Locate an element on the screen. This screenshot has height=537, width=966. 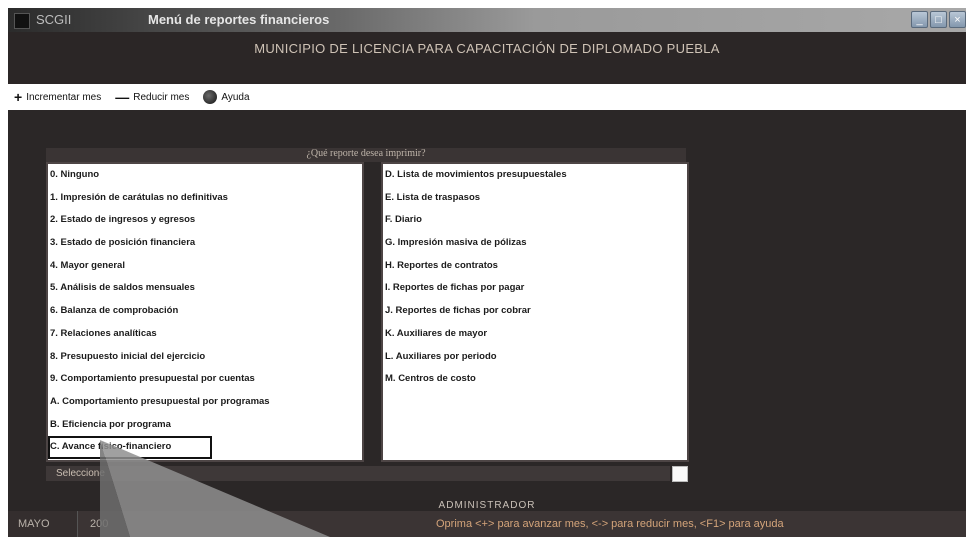
decrement-month-button: — Reducir mes is located at coordinates (152, 97).